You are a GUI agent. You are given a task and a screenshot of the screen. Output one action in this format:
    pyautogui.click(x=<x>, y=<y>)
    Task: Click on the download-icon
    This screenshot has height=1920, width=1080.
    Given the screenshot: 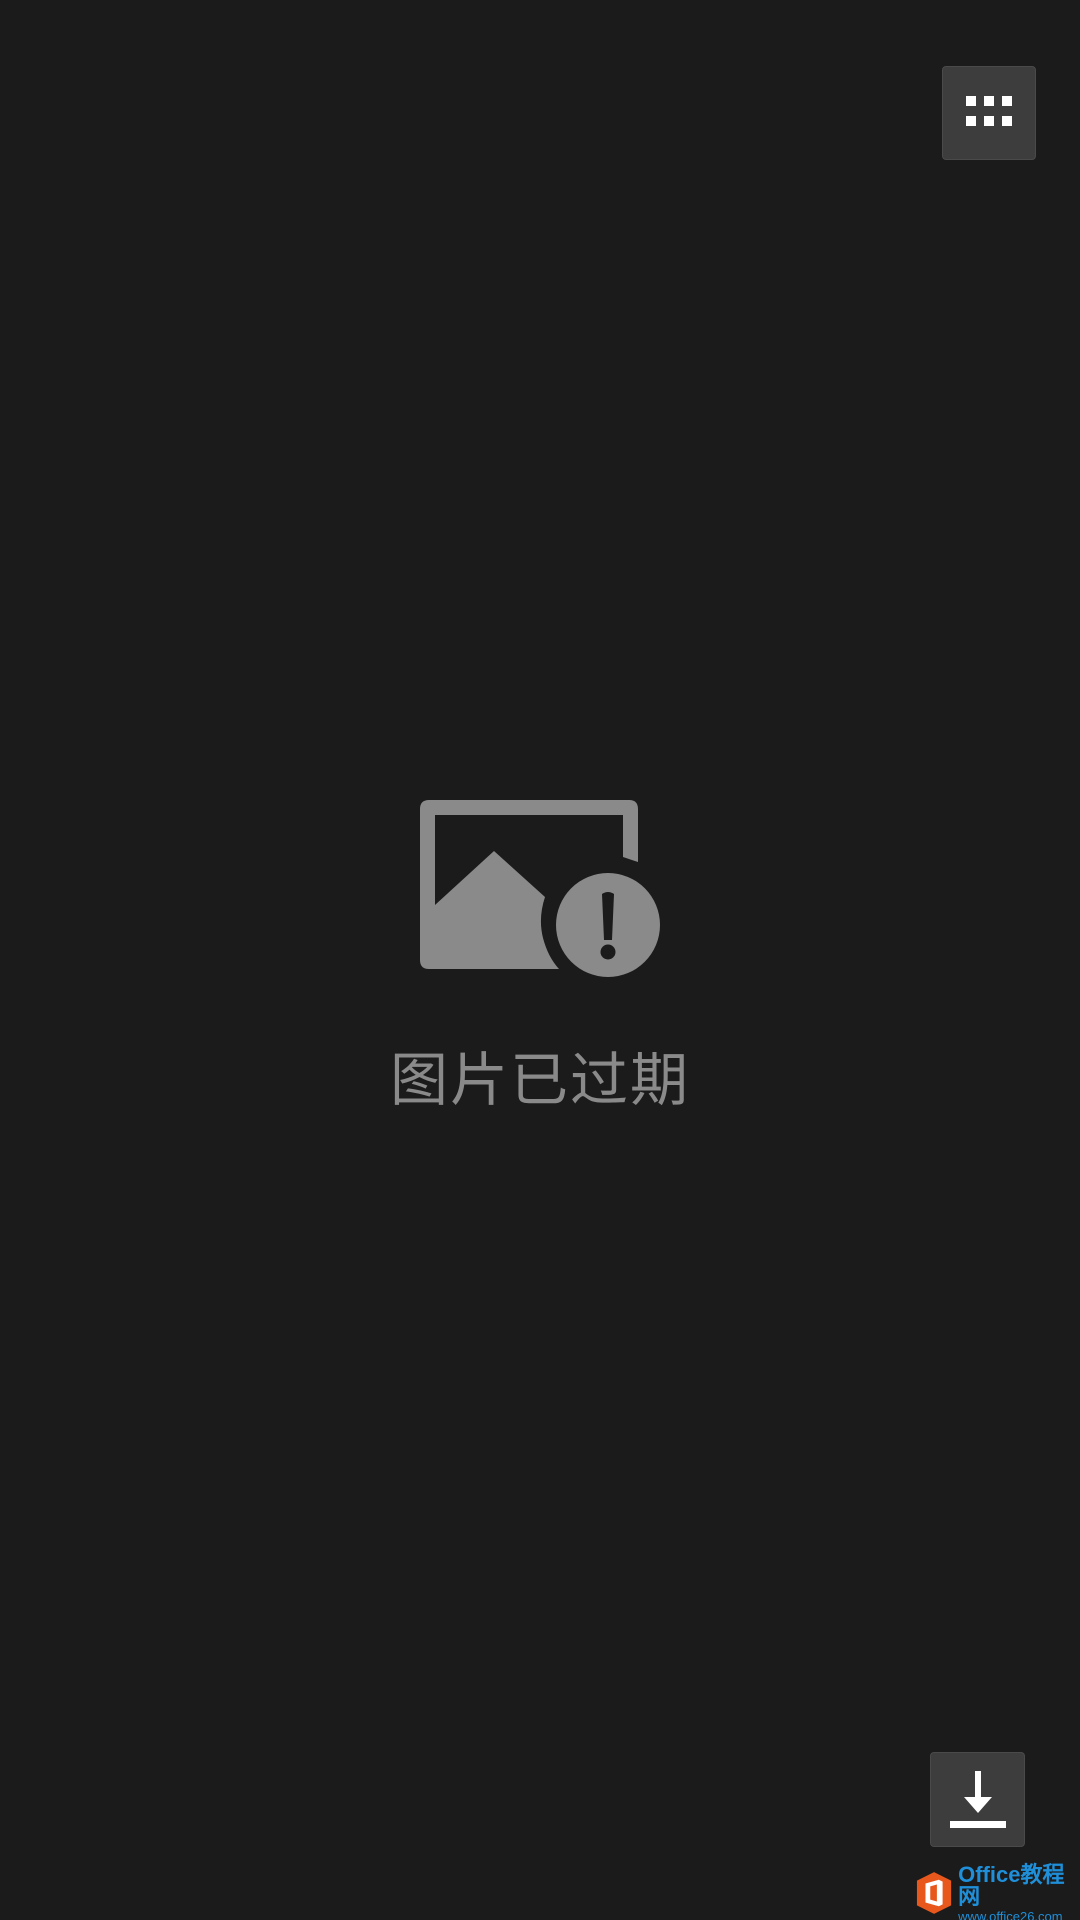 What is the action you would take?
    pyautogui.click(x=977, y=1799)
    